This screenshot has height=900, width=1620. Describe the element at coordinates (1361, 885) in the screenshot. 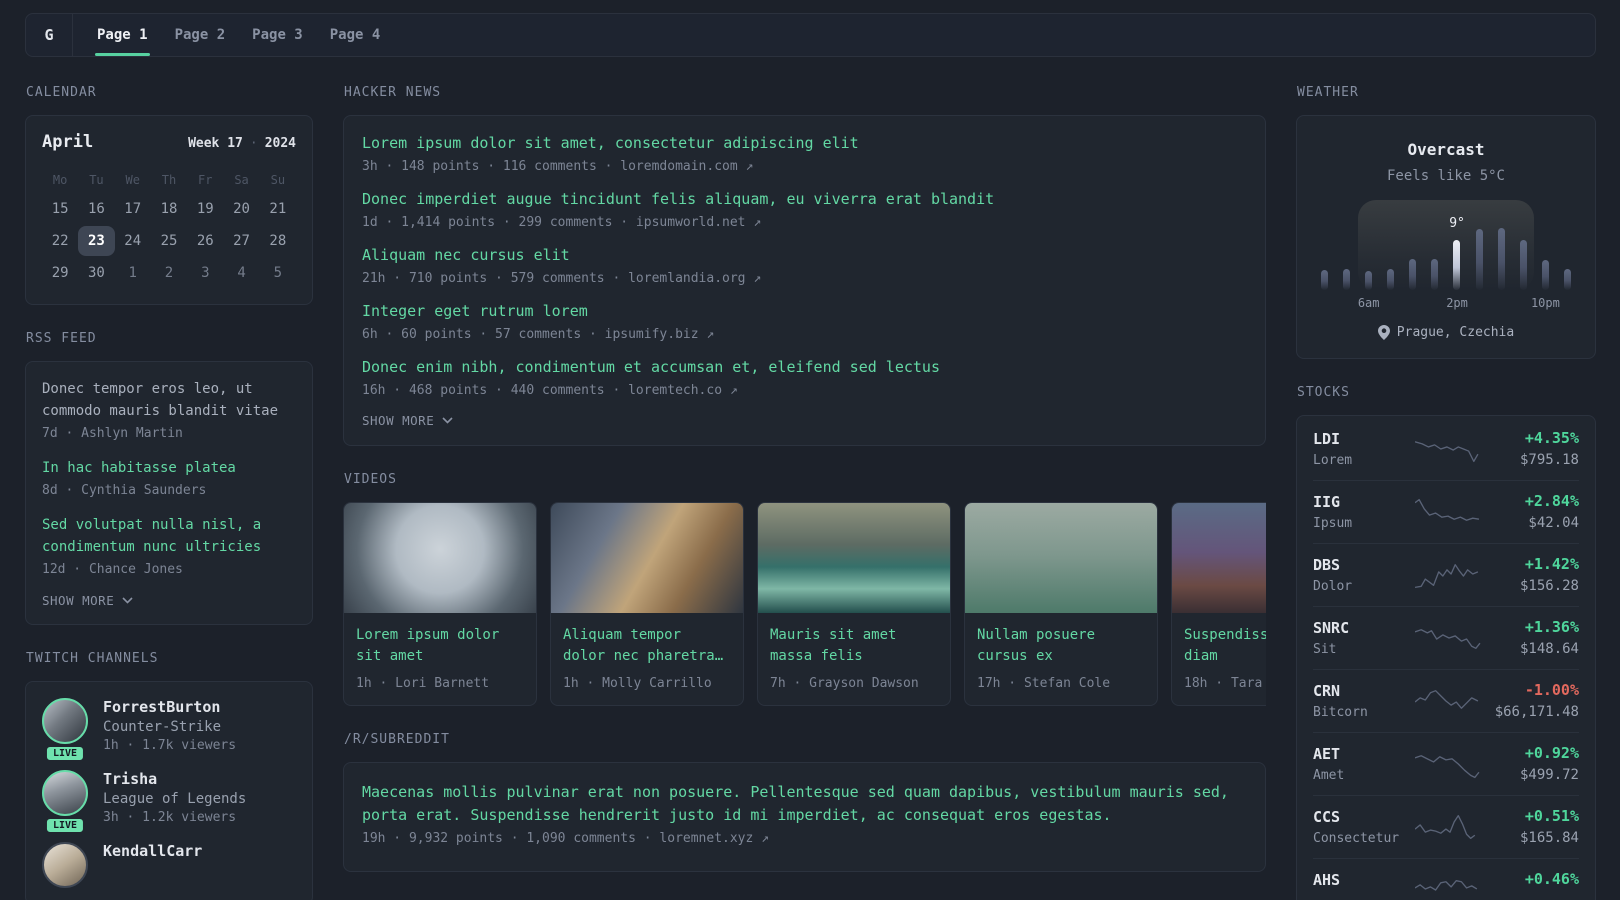

I see `stock-id: AHS` at that location.